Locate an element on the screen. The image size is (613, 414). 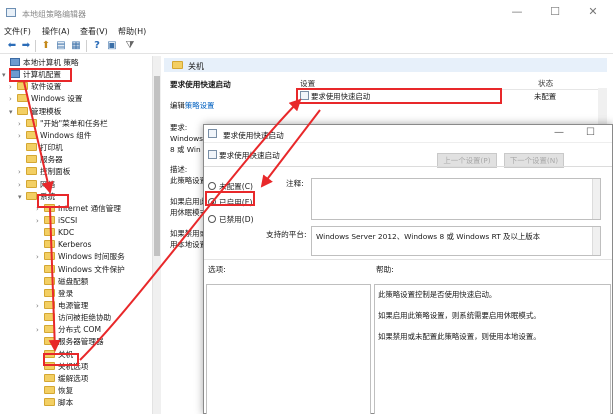
supported-platform-label: 支持的平台: is located at coordinates (286, 234).